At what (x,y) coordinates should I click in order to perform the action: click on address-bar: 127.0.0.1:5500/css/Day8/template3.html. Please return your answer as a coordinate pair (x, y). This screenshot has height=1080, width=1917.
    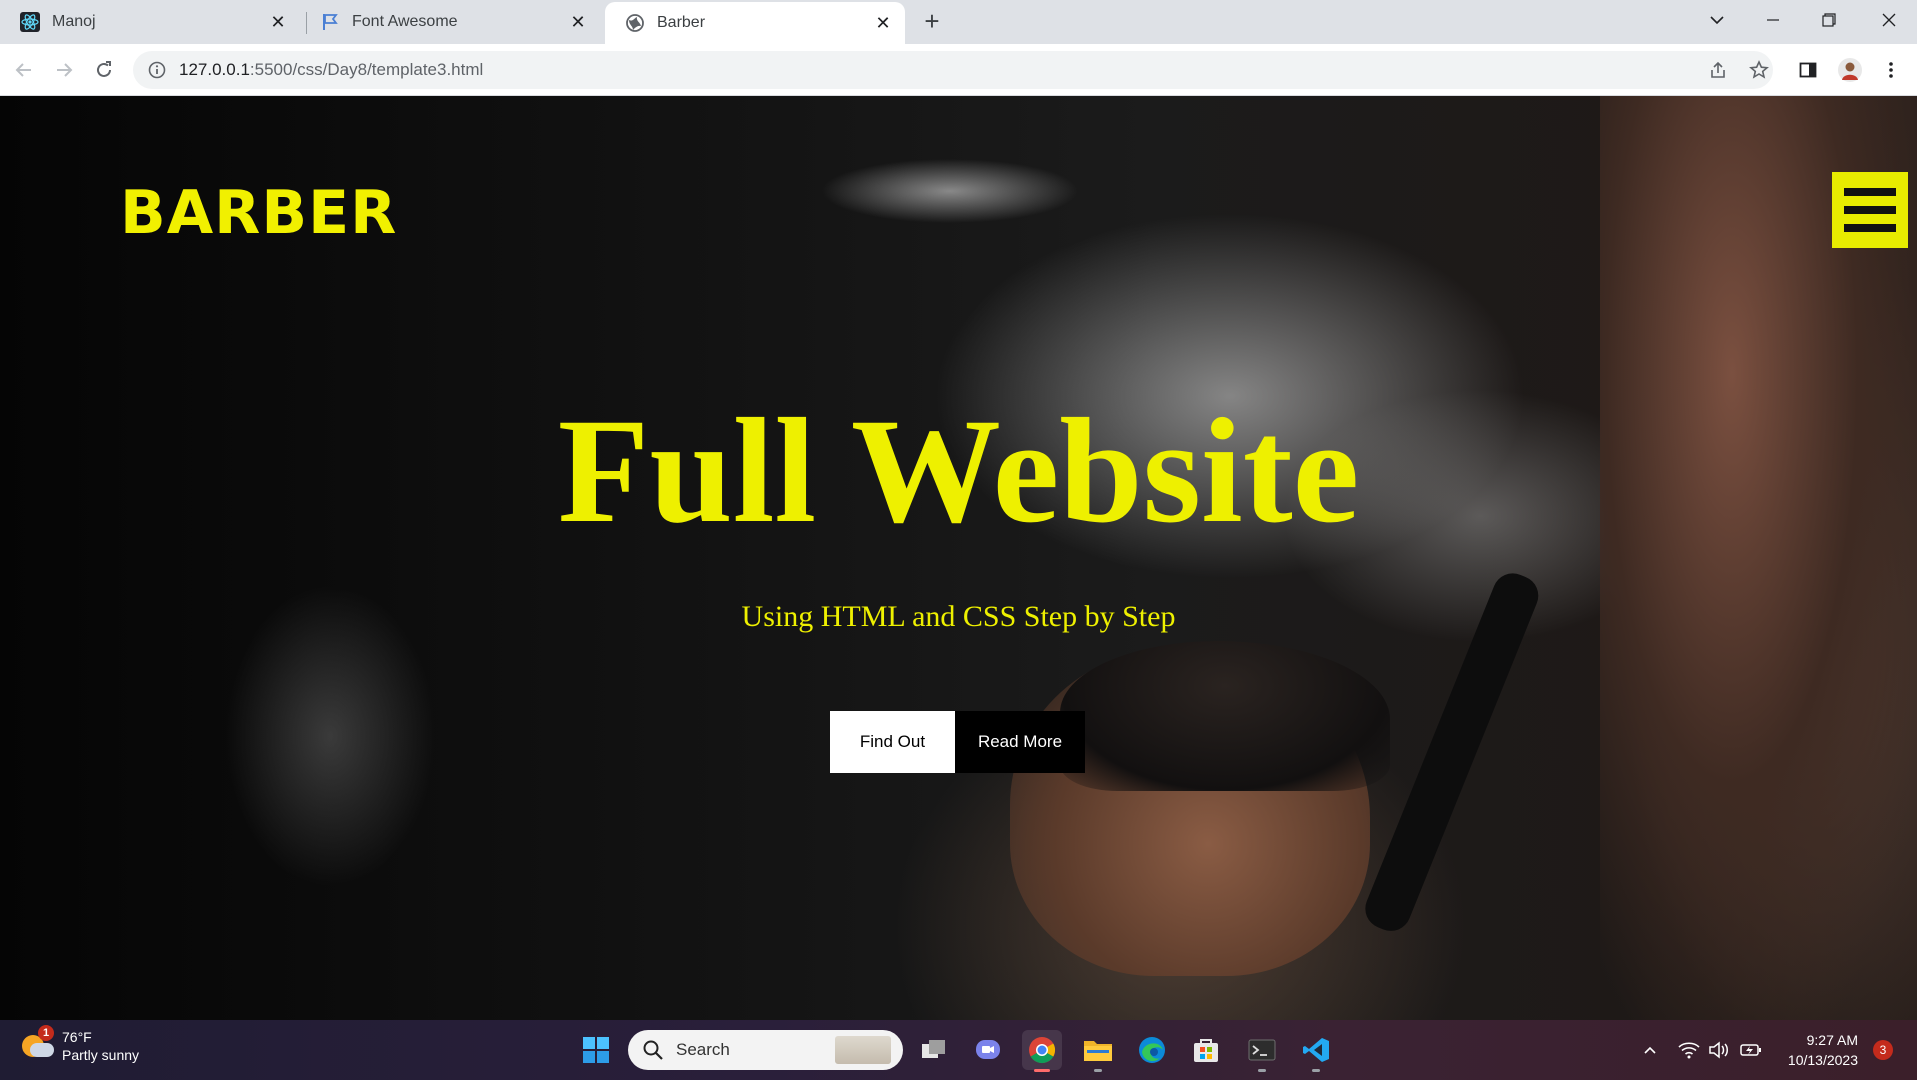
    Looking at the image, I should click on (953, 70).